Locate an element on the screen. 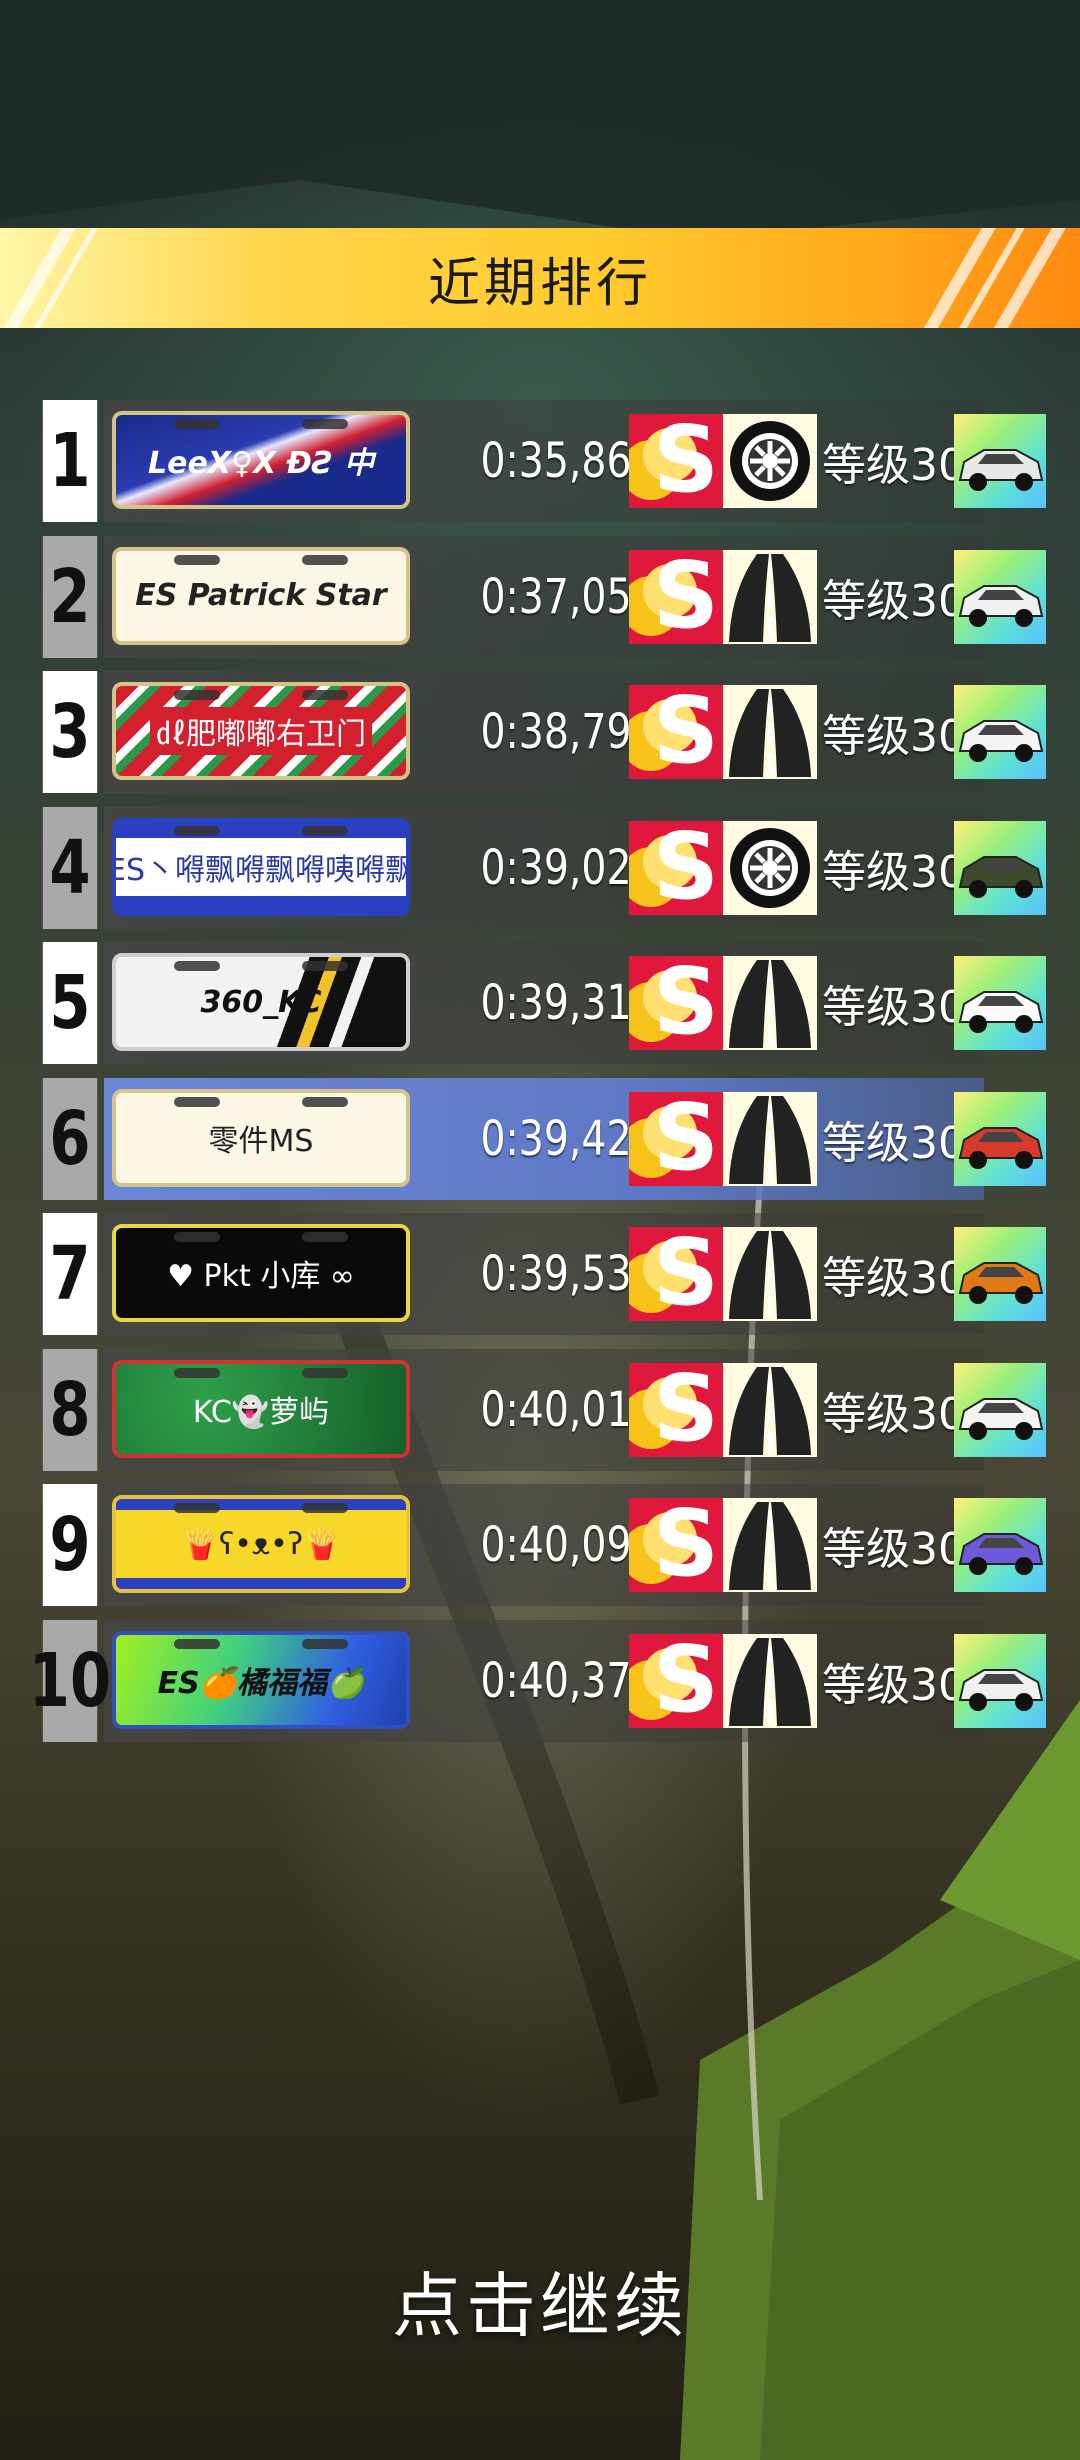 Image resolution: width=1080 pixels, height=2460 pixels. rank-number: 2 is located at coordinates (70, 596).